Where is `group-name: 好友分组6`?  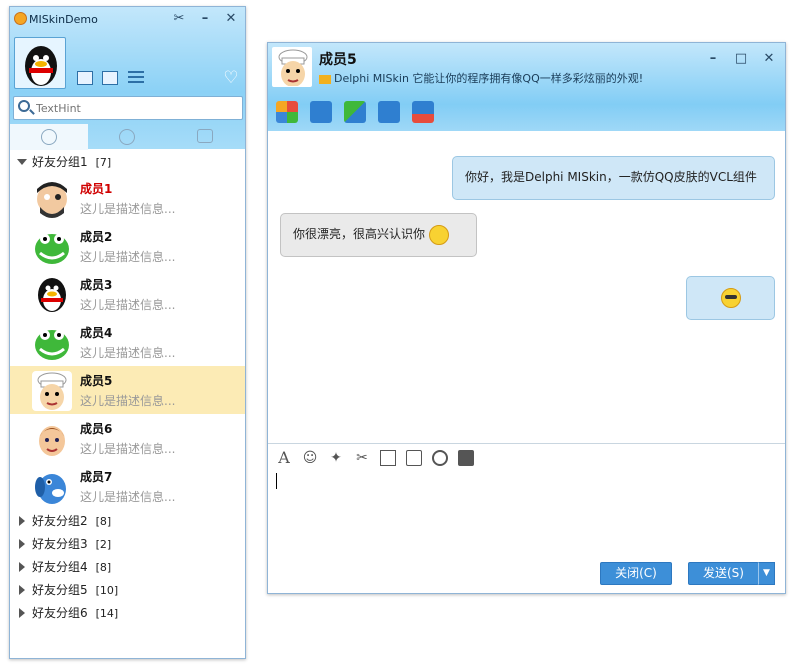 group-name: 好友分组6 is located at coordinates (60, 613).